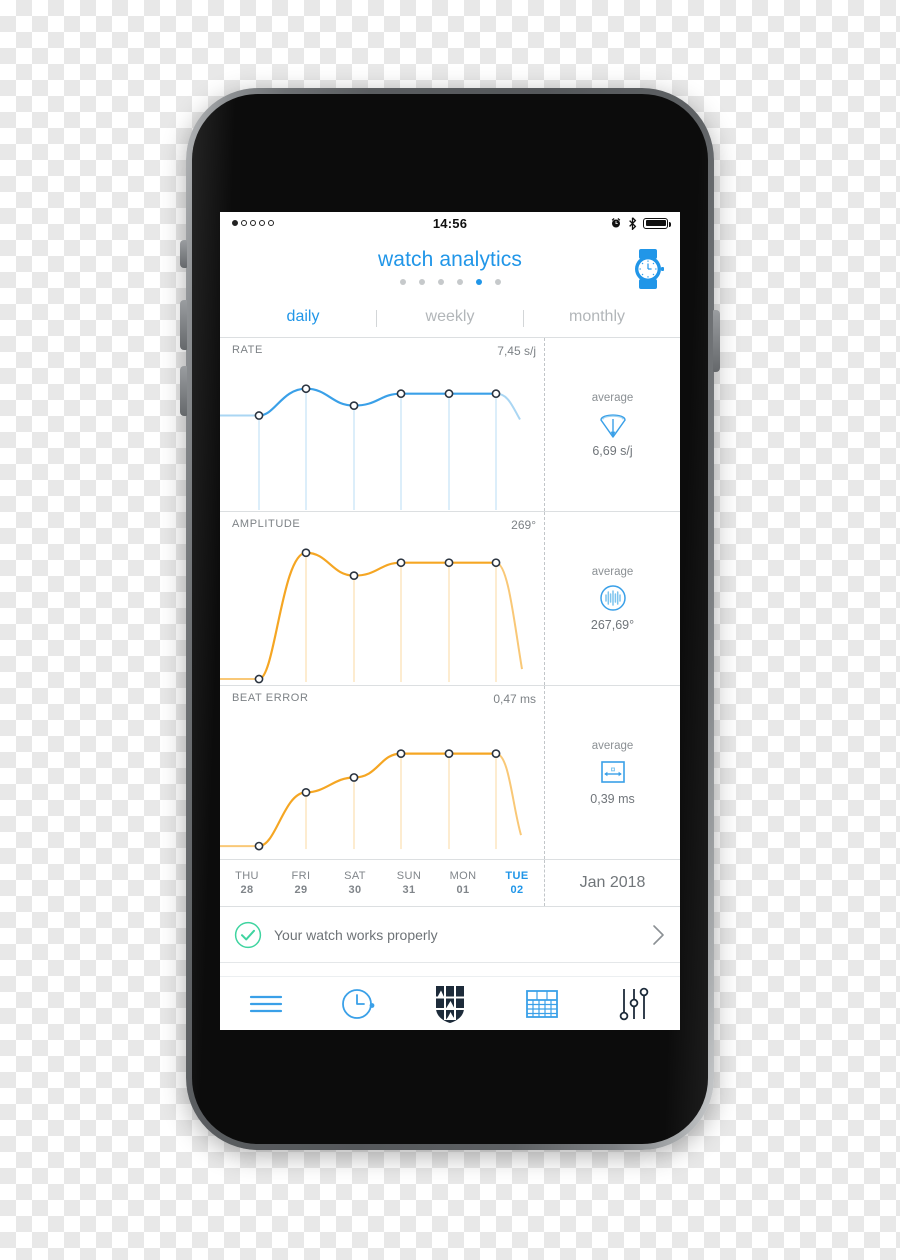 Image resolution: width=900 pixels, height=1260 pixels. What do you see at coordinates (517, 890) in the screenshot?
I see `day-number: 02` at bounding box center [517, 890].